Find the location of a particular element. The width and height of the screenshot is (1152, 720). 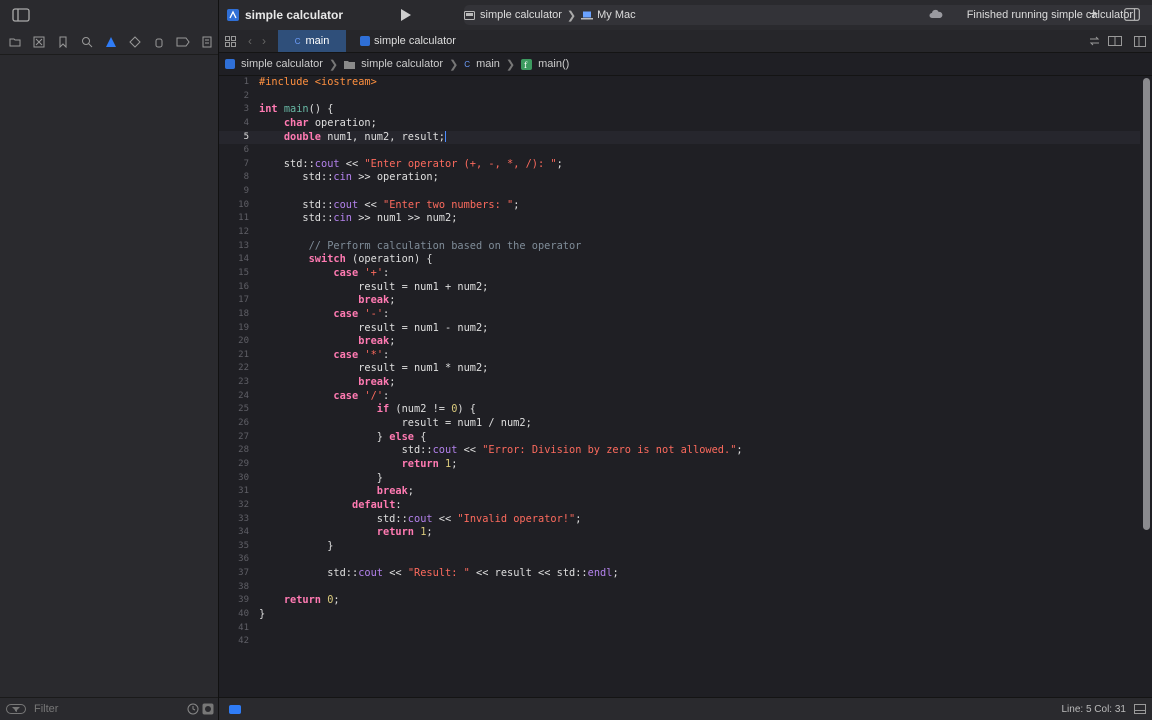

editor-options-icon is located at coordinates (1115, 41).